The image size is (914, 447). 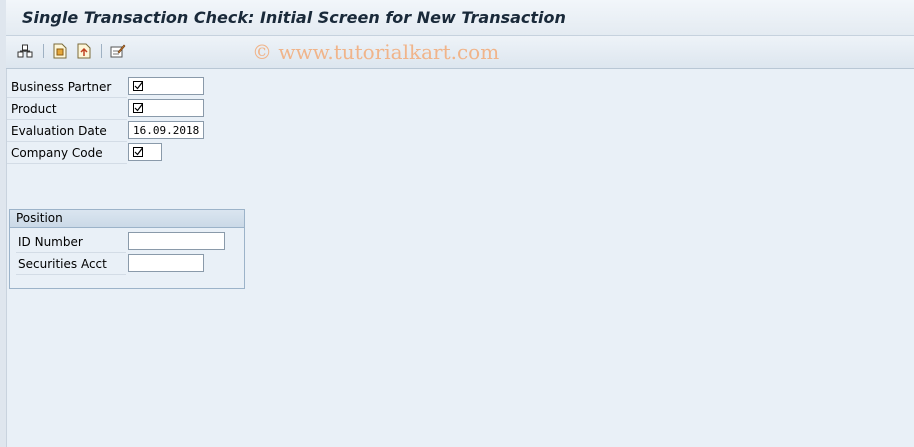 I want to click on position-group-header: Position, so click(x=127, y=219).